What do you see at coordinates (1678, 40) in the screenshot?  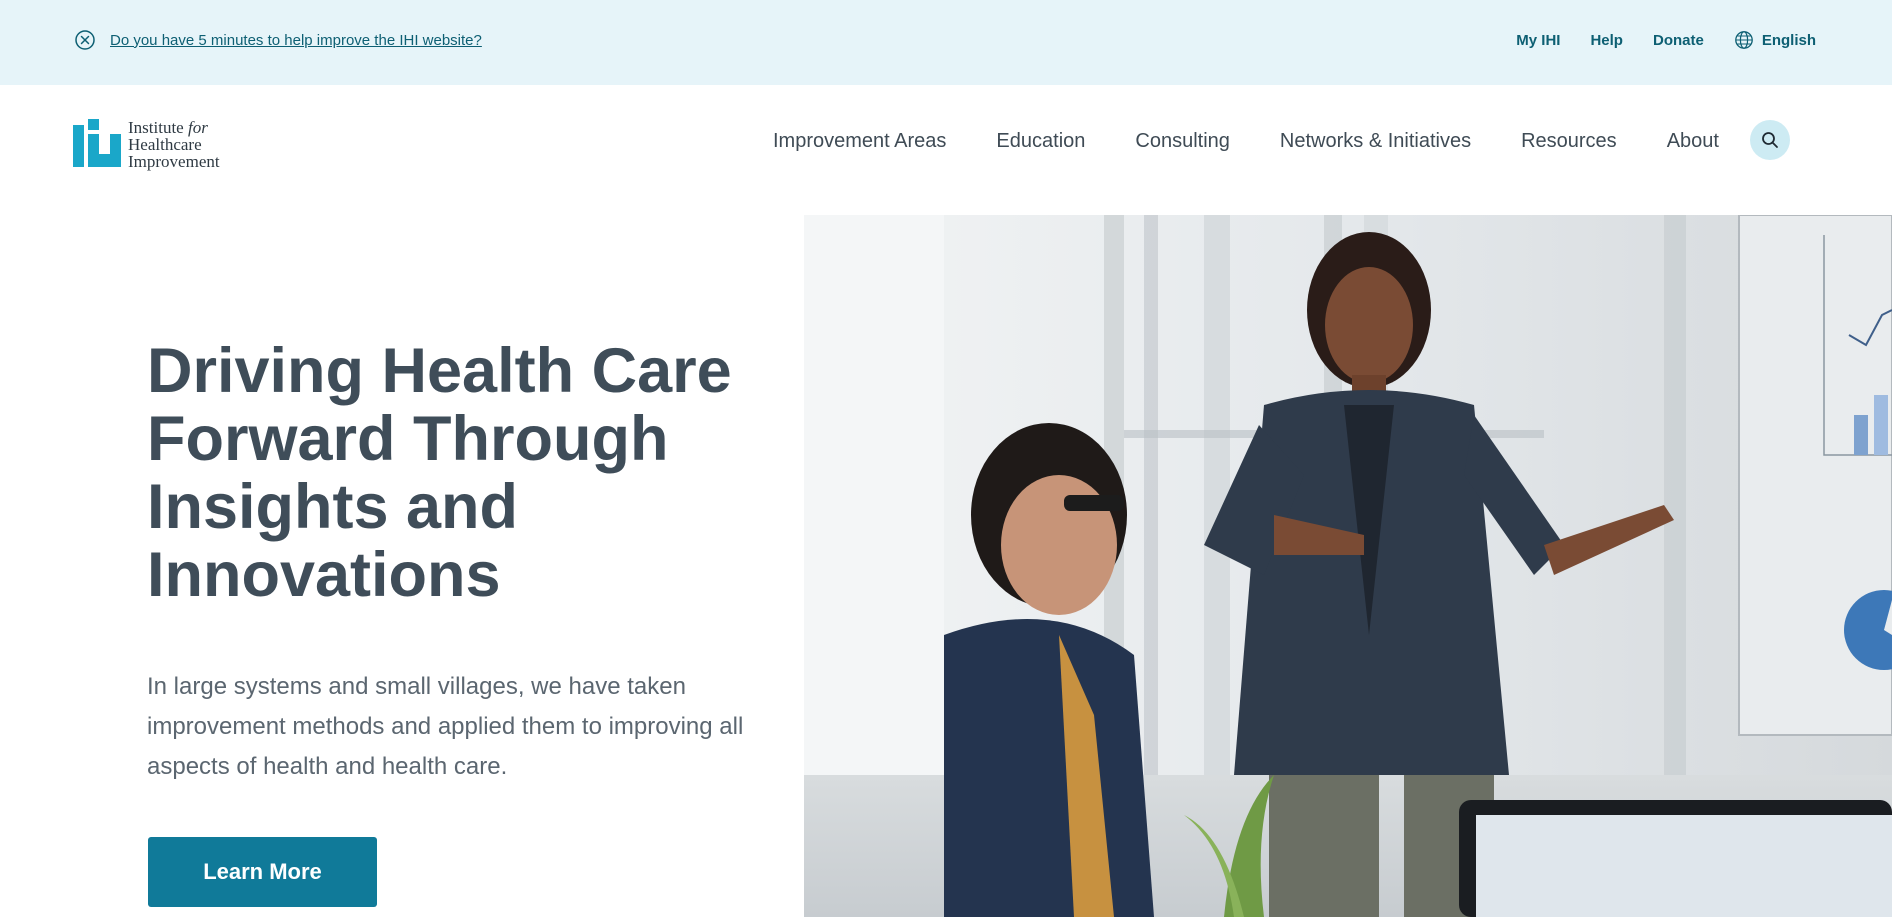 I see `donate-link: Donate` at bounding box center [1678, 40].